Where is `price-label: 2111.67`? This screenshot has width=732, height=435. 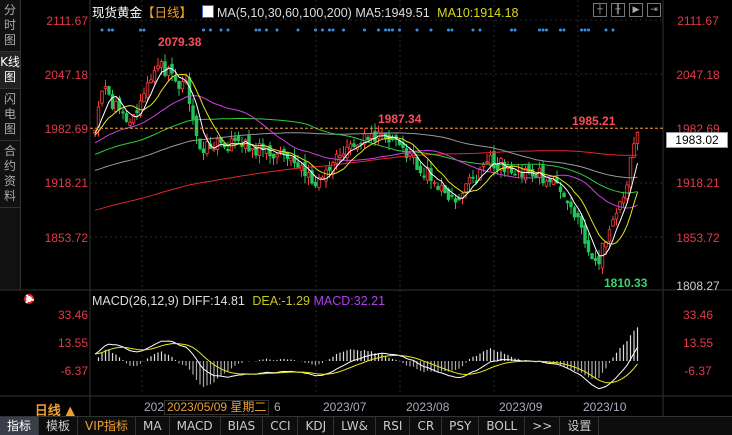 price-label: 2111.67 is located at coordinates (698, 21).